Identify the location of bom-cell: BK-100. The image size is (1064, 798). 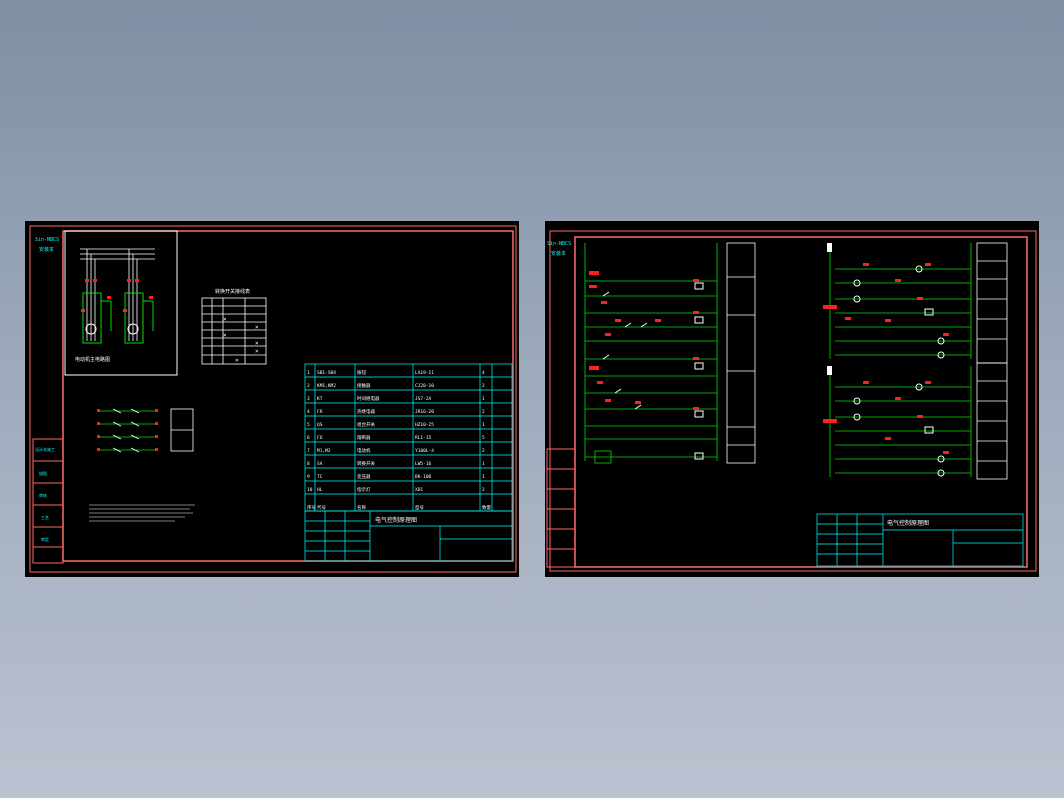
(423, 477).